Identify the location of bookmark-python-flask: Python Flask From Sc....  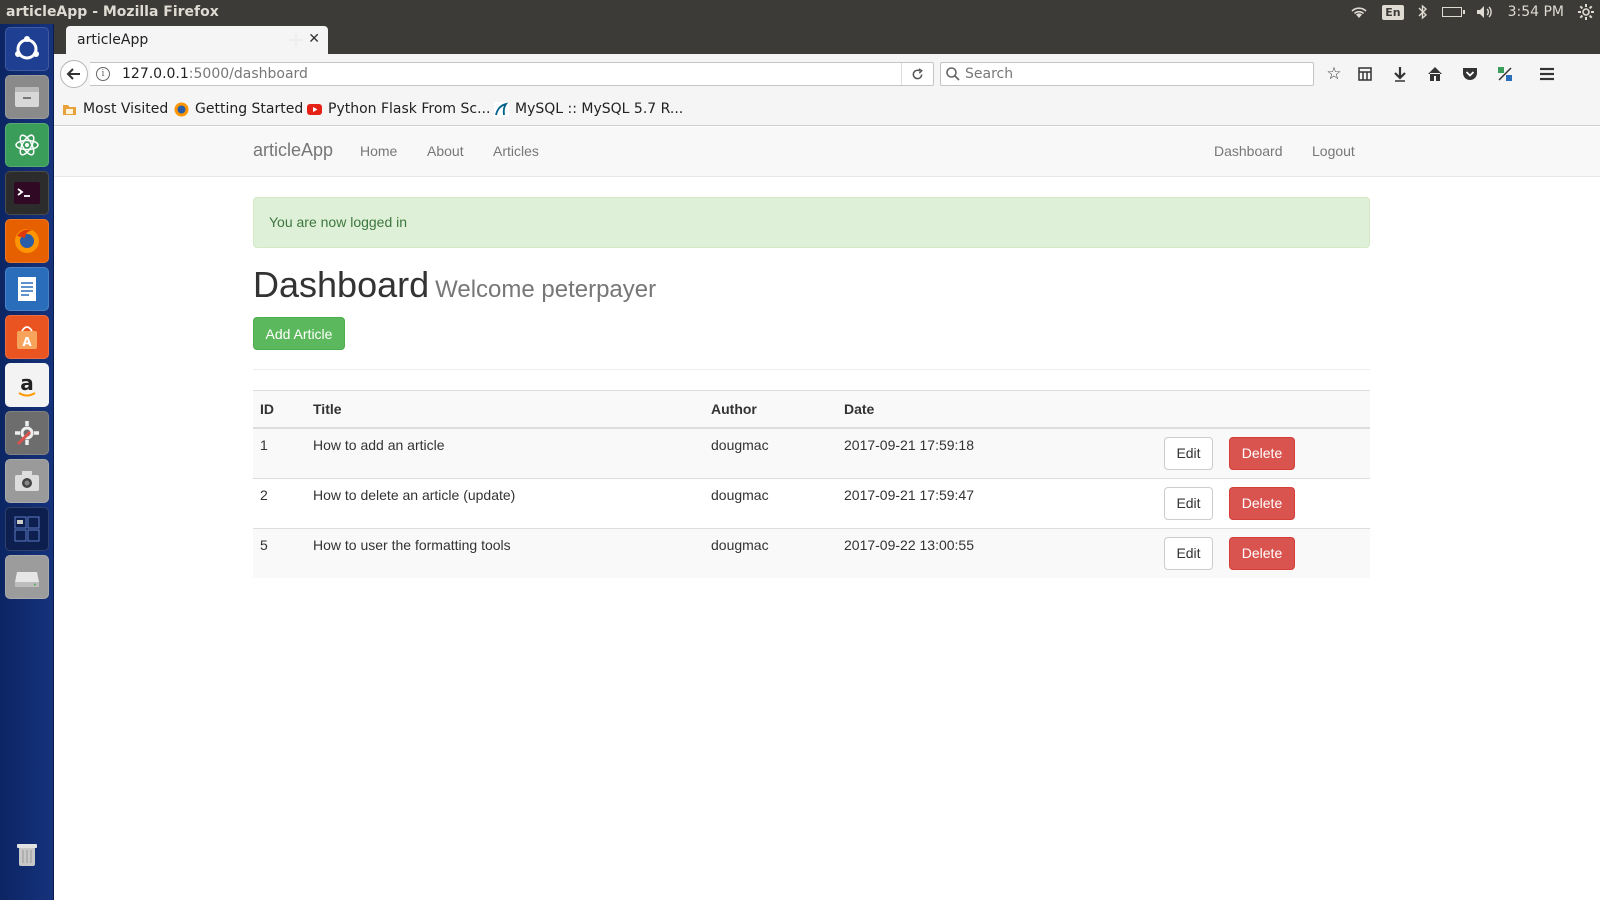
(398, 109).